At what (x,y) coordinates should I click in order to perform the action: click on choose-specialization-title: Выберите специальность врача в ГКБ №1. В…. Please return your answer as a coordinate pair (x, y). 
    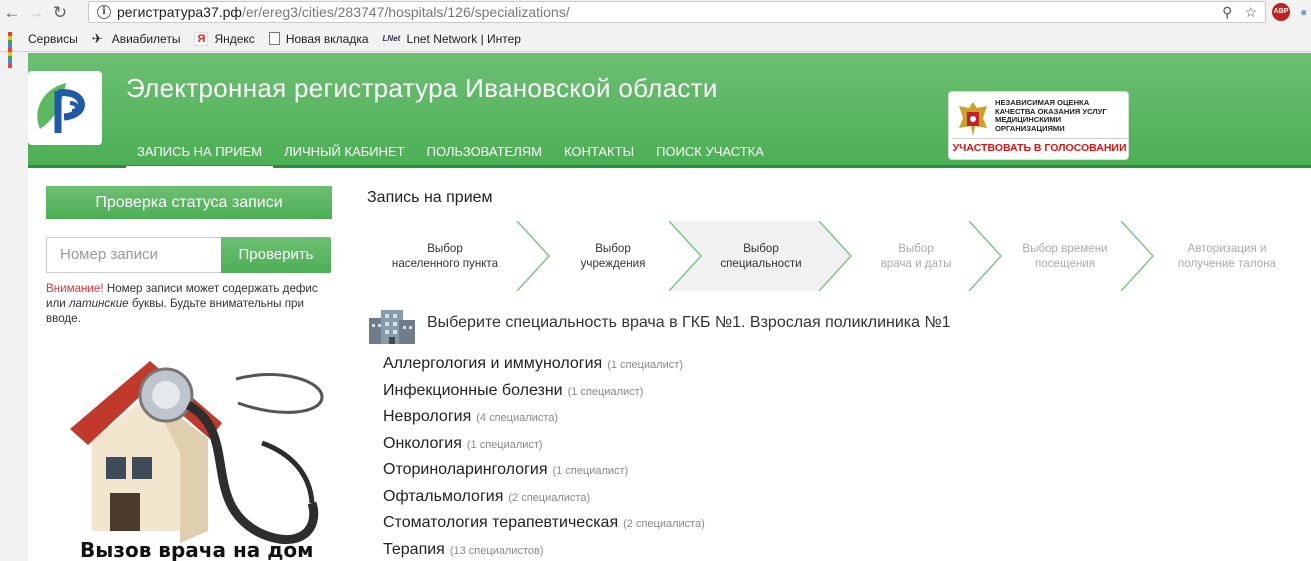
    Looking at the image, I should click on (689, 322).